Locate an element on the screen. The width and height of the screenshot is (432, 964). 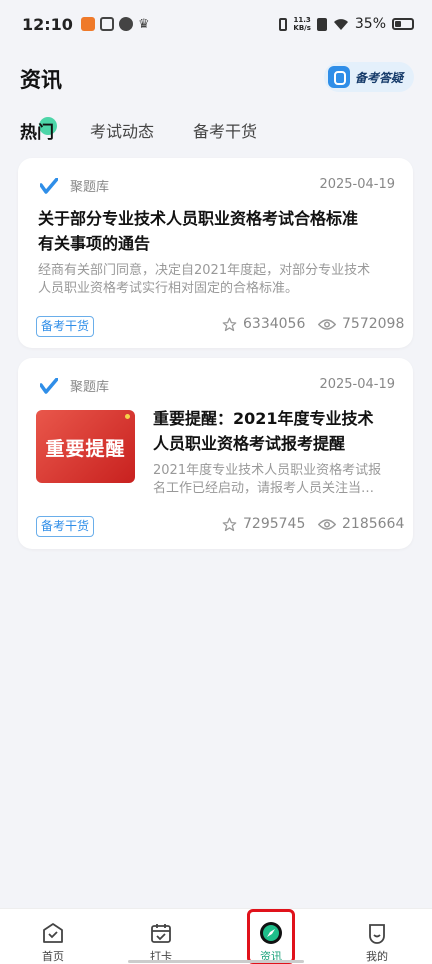
bottom-nav: 首页 打卡 资讯 我的 is located at coordinates (216, 936).